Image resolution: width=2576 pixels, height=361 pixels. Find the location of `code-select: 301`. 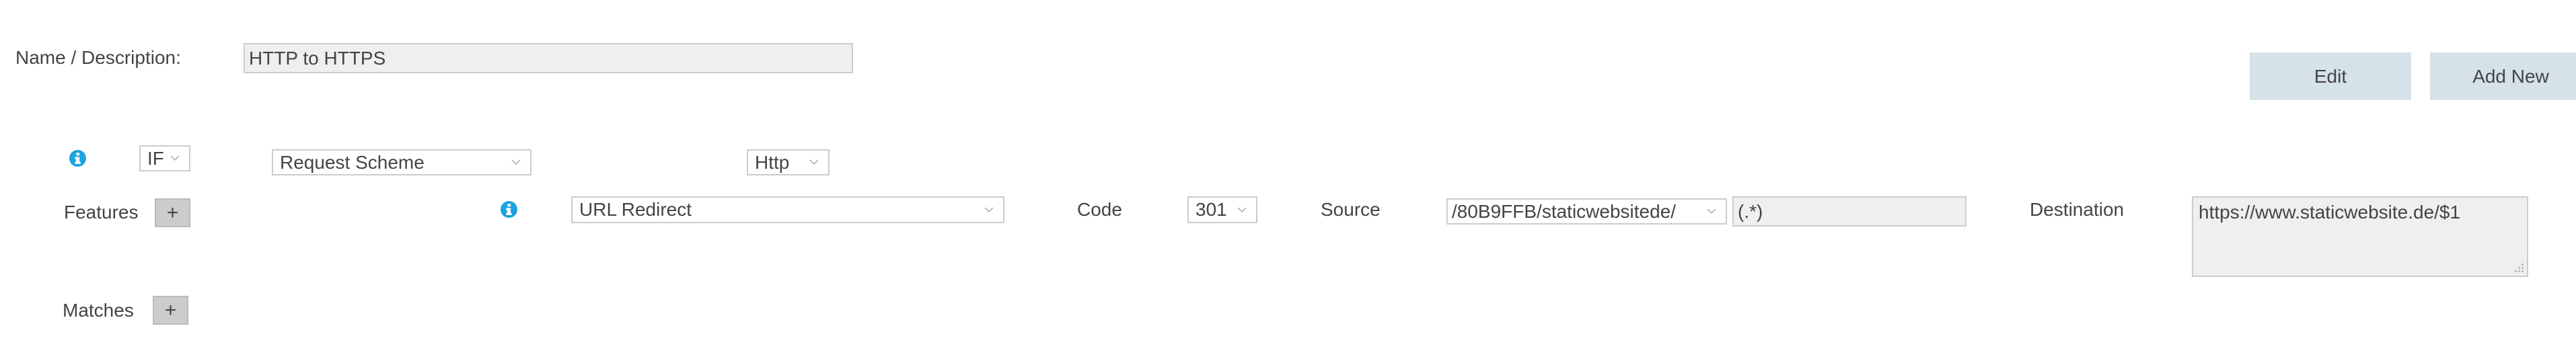

code-select: 301 is located at coordinates (1222, 210).